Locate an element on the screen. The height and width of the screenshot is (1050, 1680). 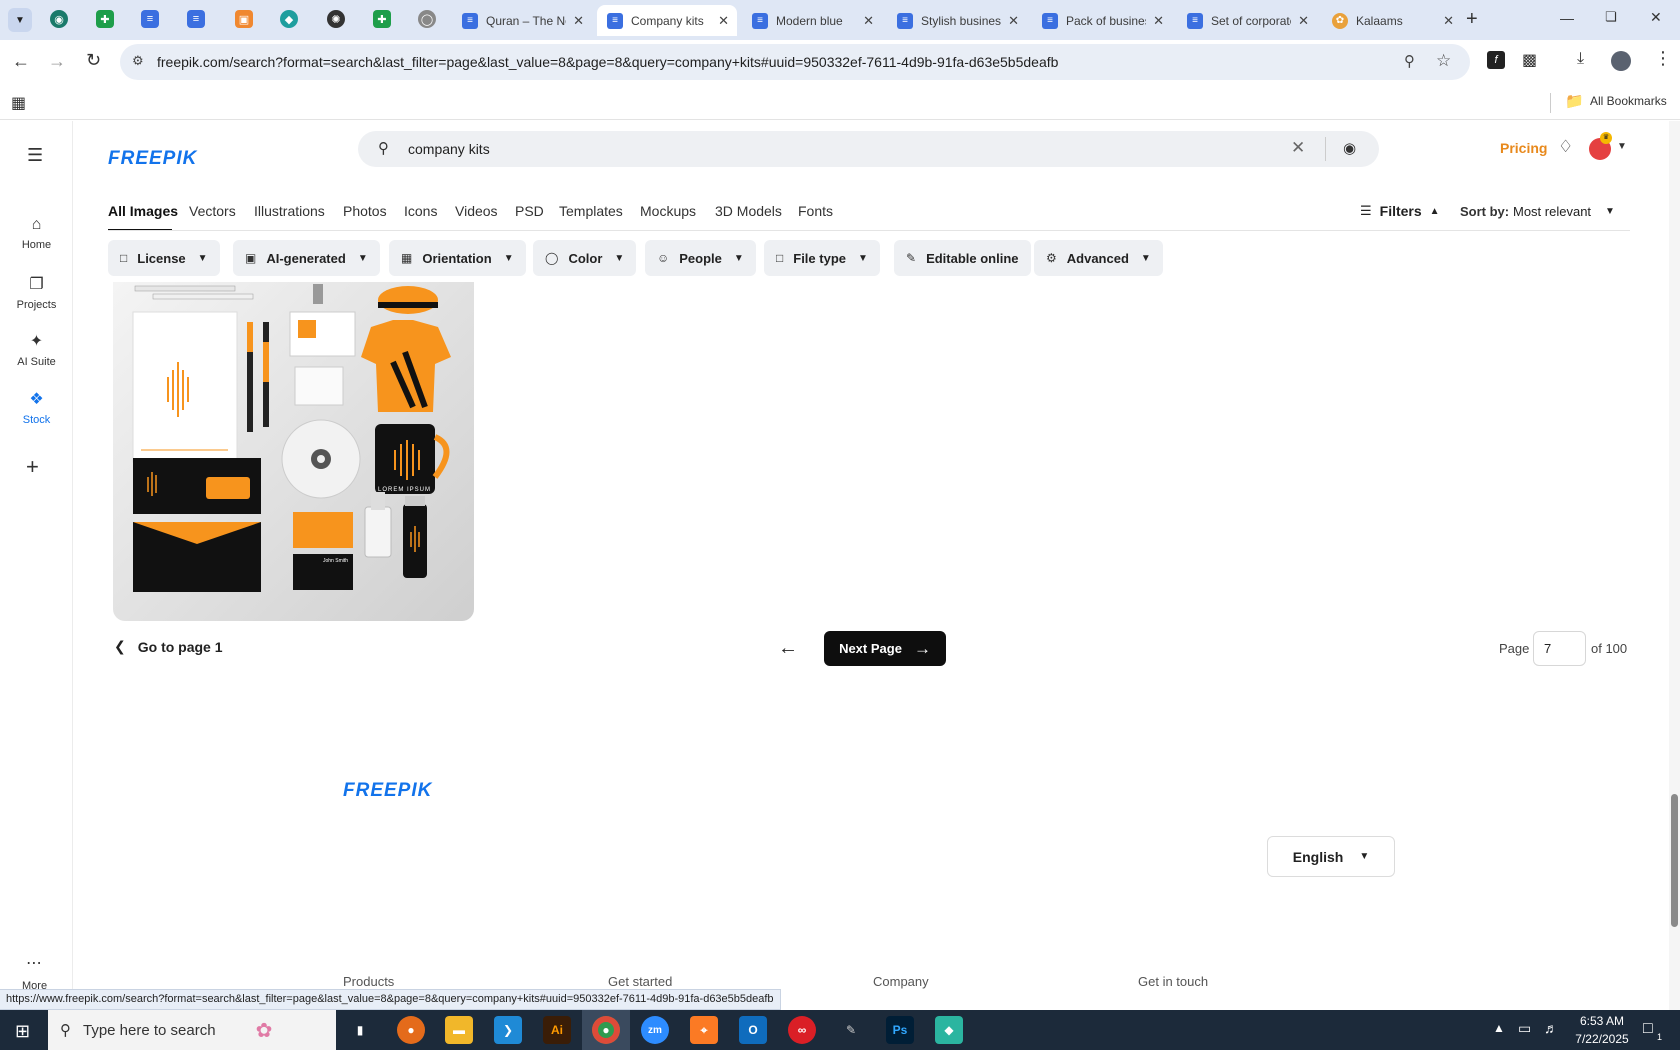
firefox-icon: ● is located at coordinates (411, 1030).